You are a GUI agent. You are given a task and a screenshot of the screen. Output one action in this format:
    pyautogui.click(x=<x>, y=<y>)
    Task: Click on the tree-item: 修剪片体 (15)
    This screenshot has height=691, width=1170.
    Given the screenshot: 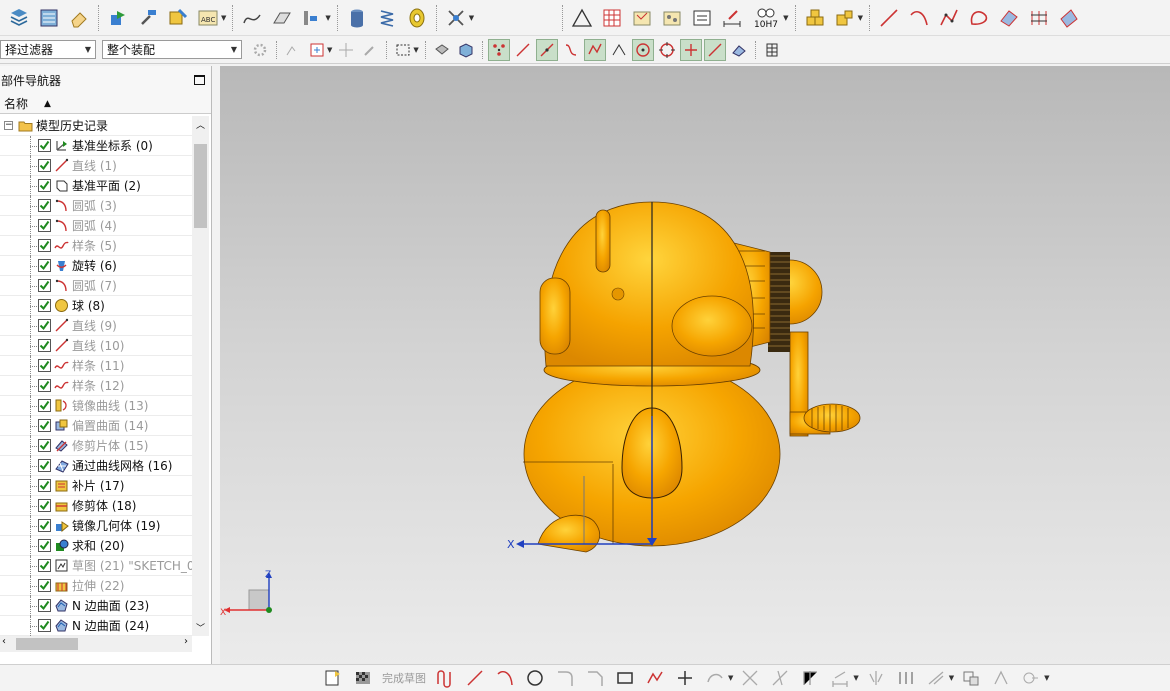 What is the action you would take?
    pyautogui.click(x=96, y=446)
    